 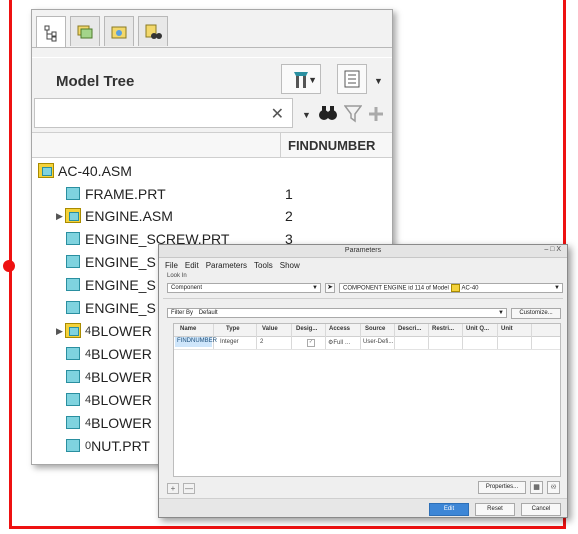 What do you see at coordinates (270, 329) in the screenshot?
I see `column-value: Value` at bounding box center [270, 329].